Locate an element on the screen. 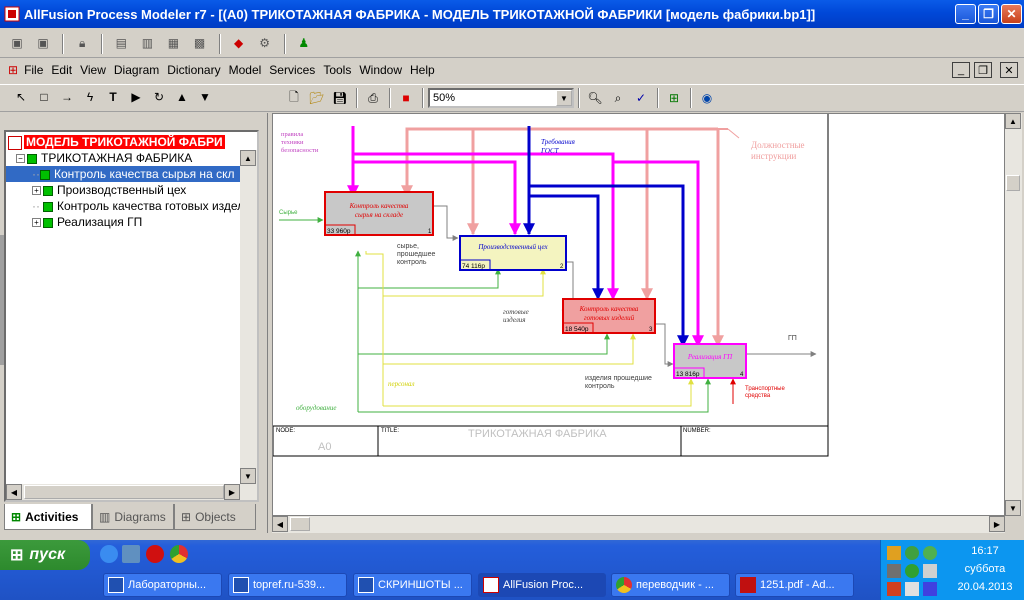 This screenshot has height=600, width=1024. table-icon: ▩ is located at coordinates (200, 43).